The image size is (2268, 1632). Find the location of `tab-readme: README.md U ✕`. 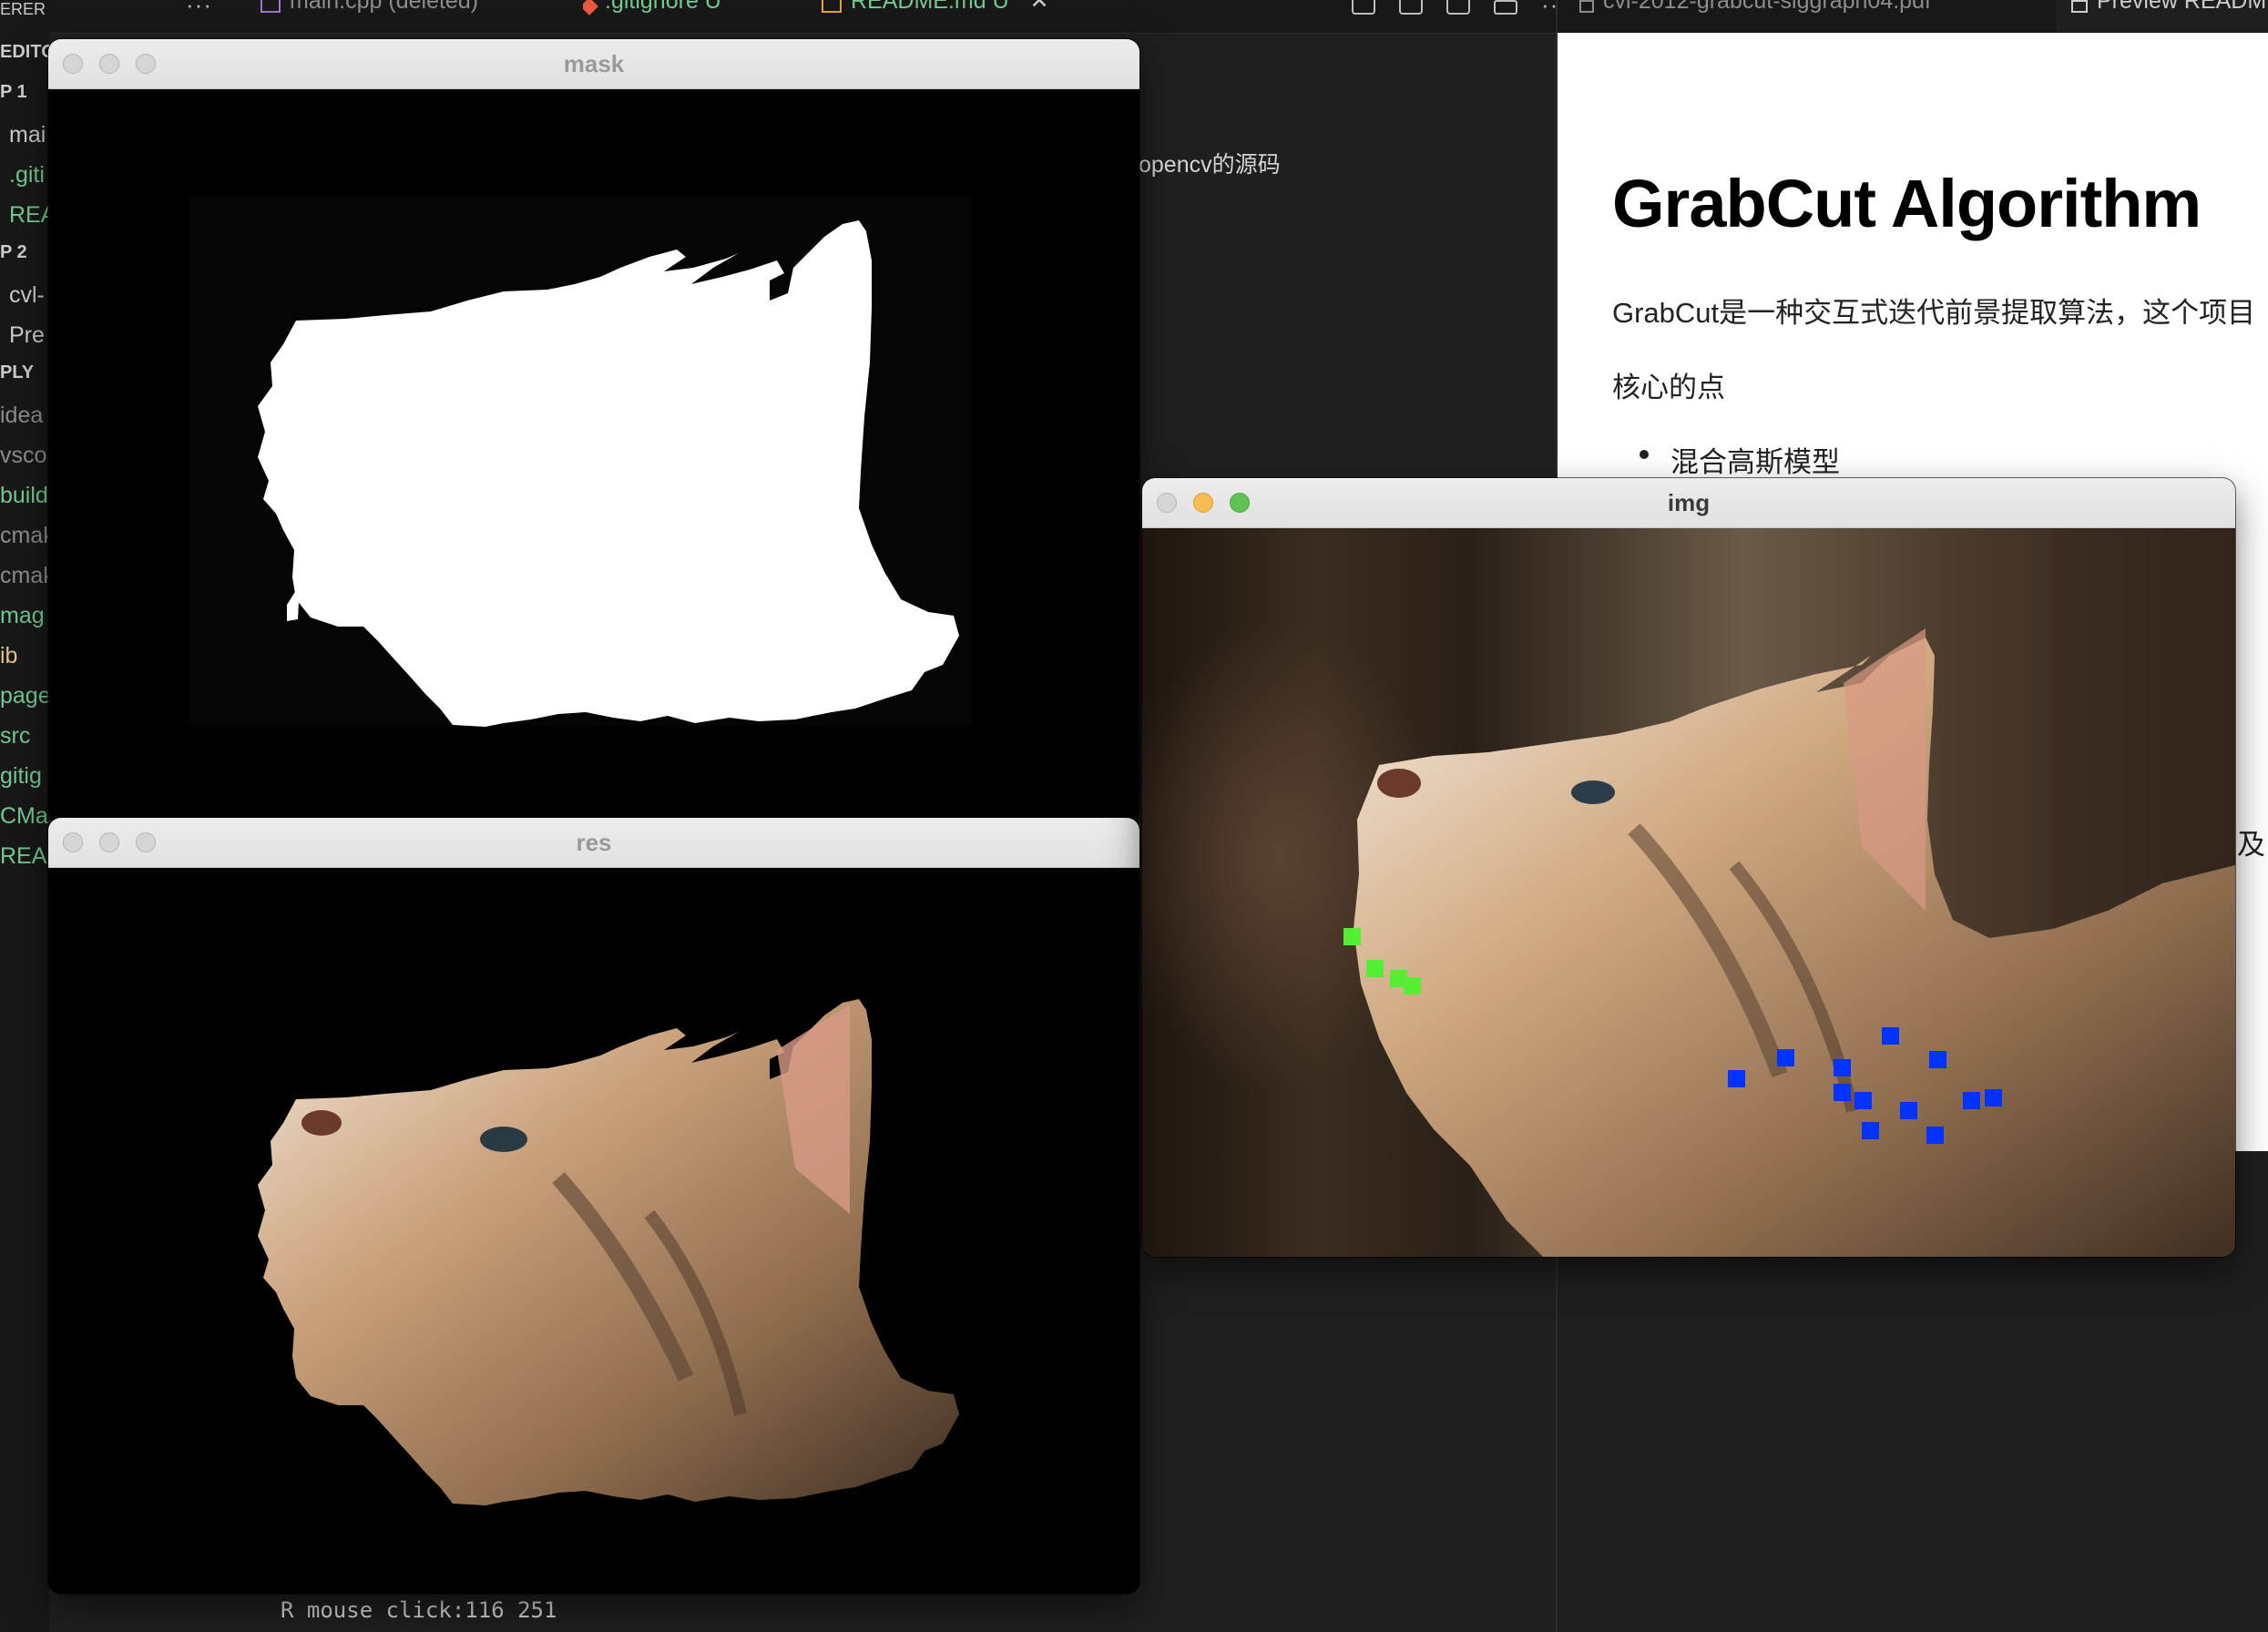

tab-readme: README.md U ✕ is located at coordinates (976, 17).